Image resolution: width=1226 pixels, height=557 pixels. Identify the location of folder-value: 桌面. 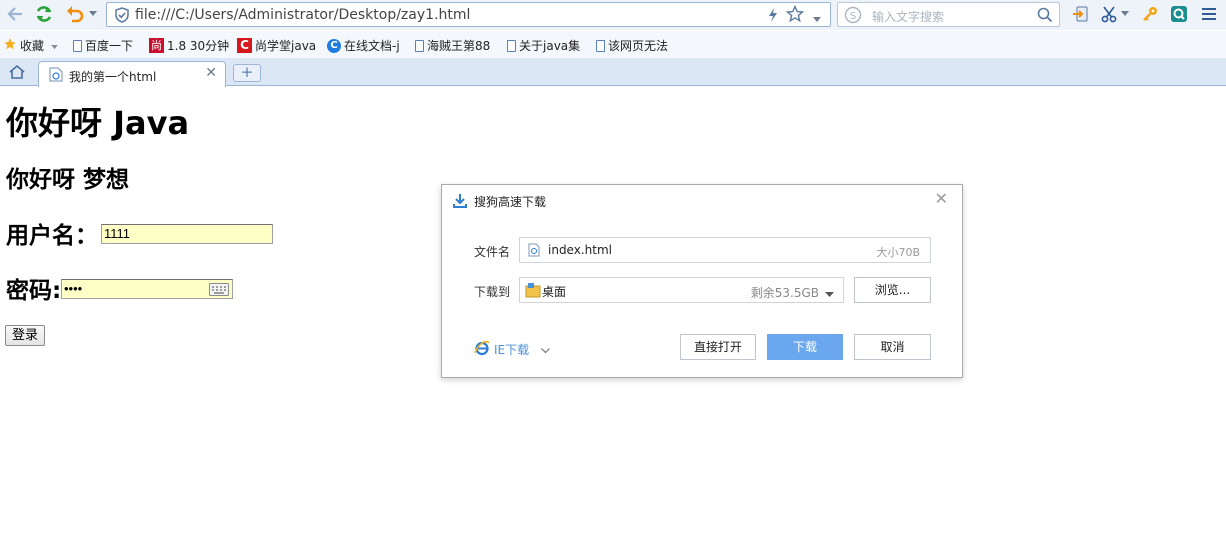
(554, 292).